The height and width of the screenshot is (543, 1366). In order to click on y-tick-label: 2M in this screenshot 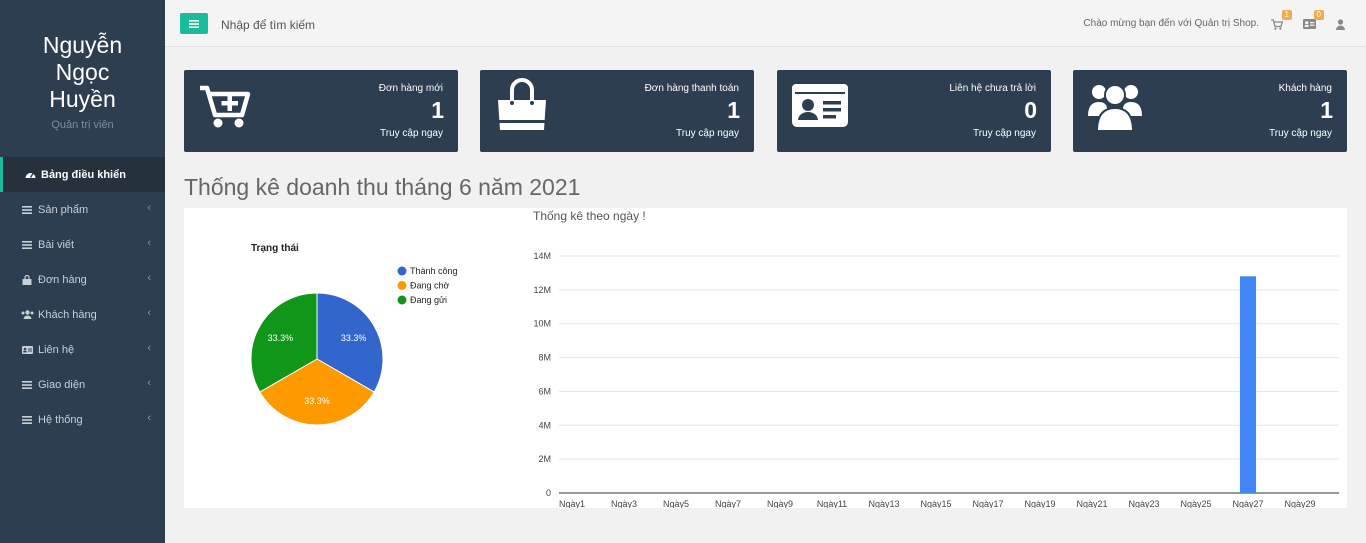, I will do `click(544, 459)`.